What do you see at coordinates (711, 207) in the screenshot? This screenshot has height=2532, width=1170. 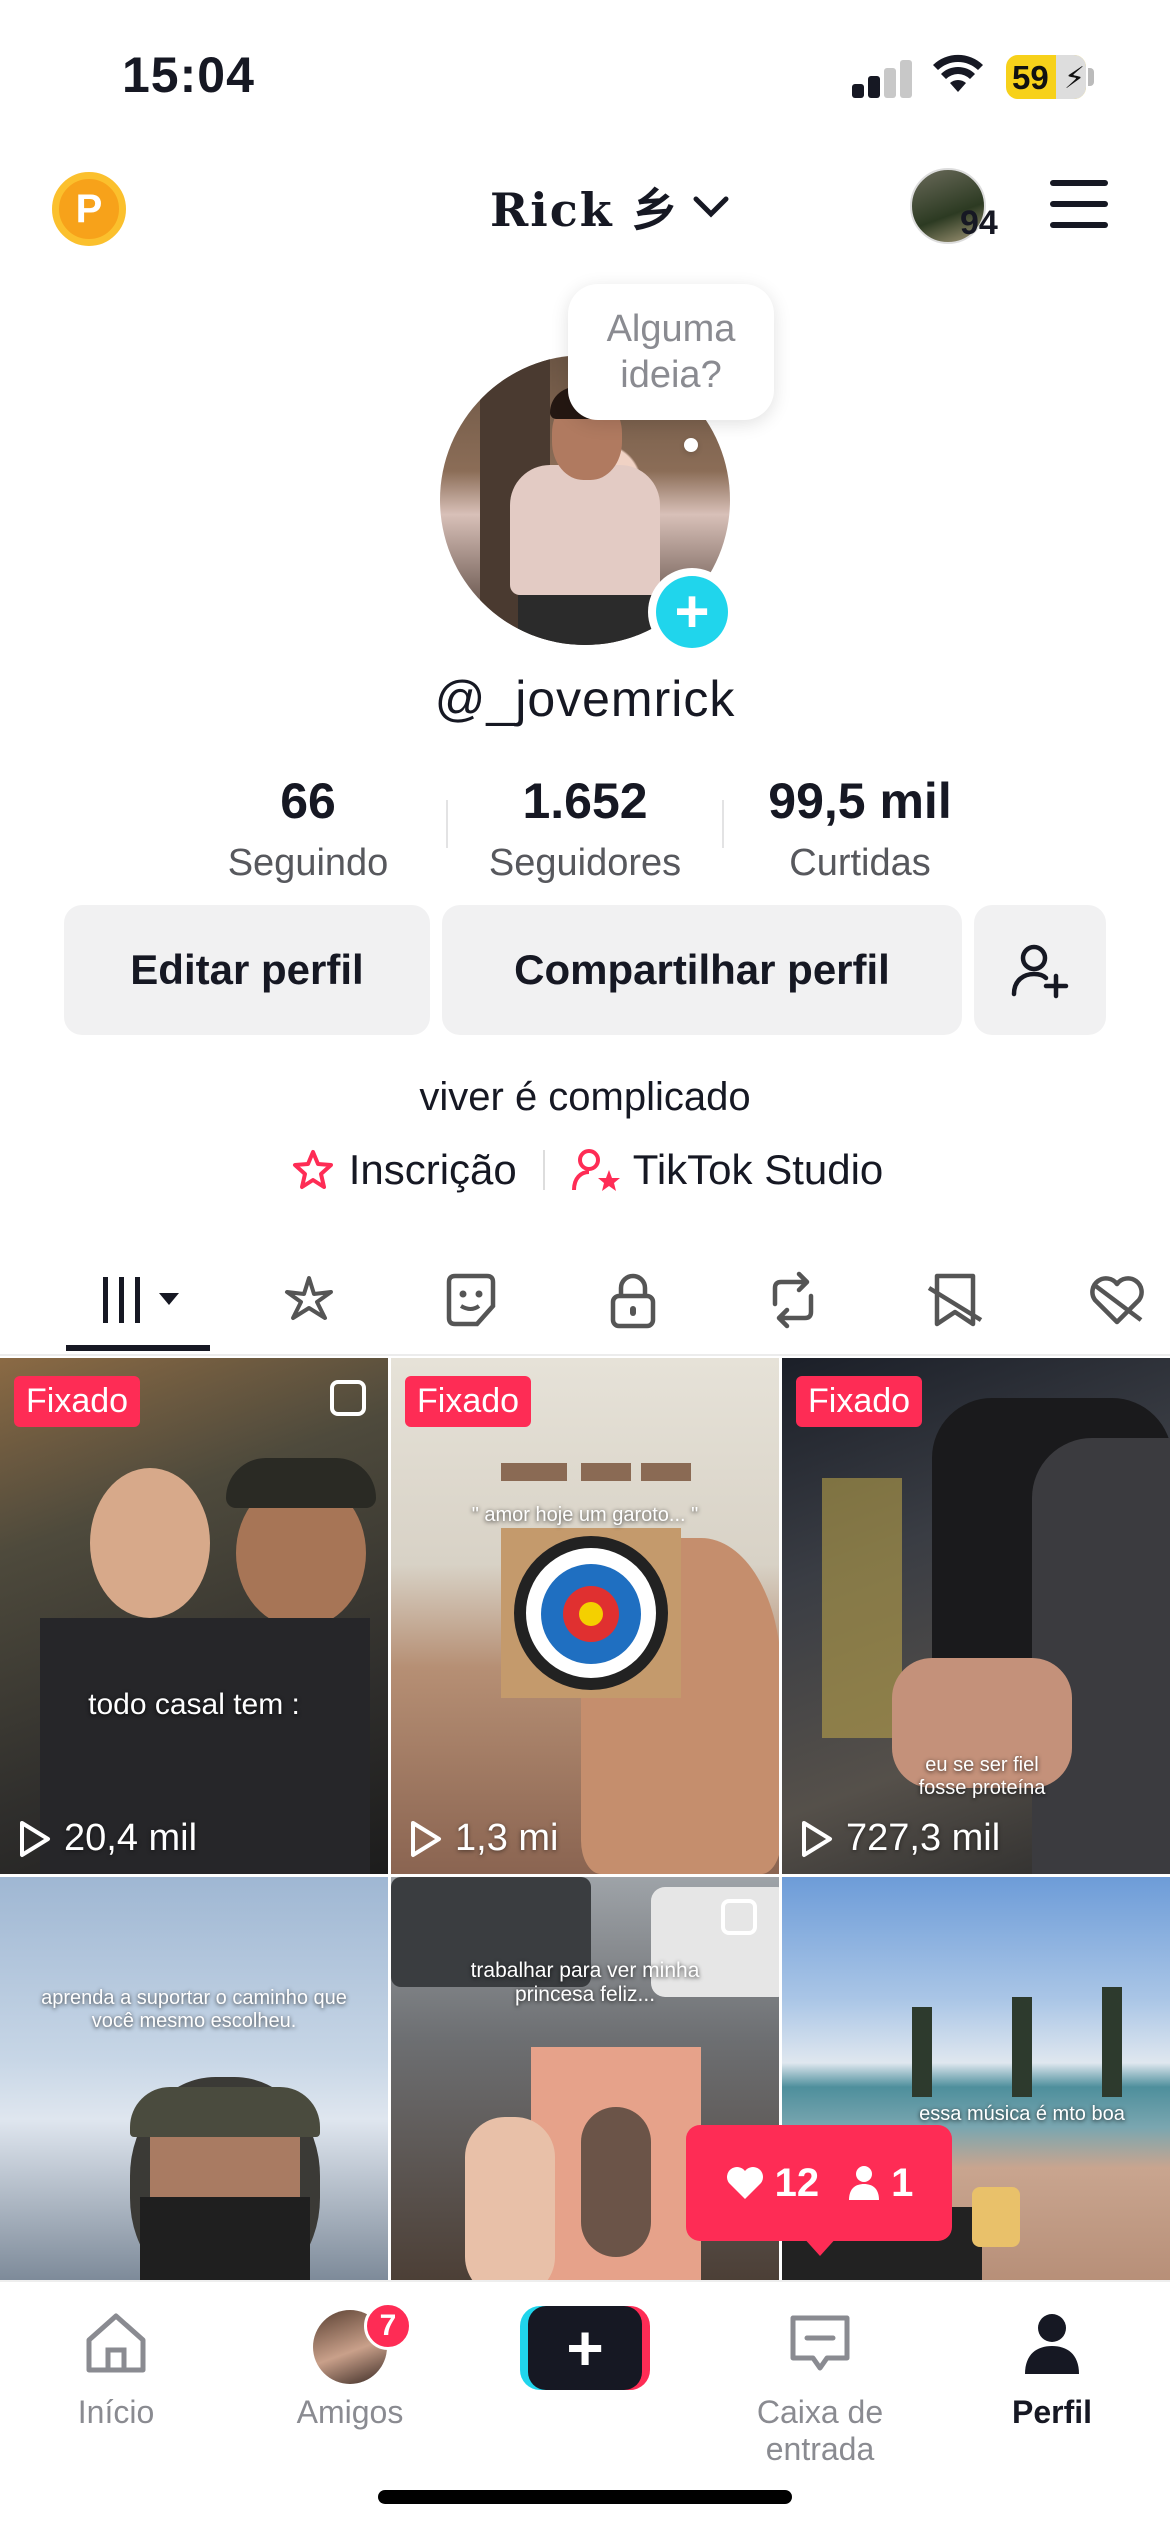 I see `chevron-down-icon` at bounding box center [711, 207].